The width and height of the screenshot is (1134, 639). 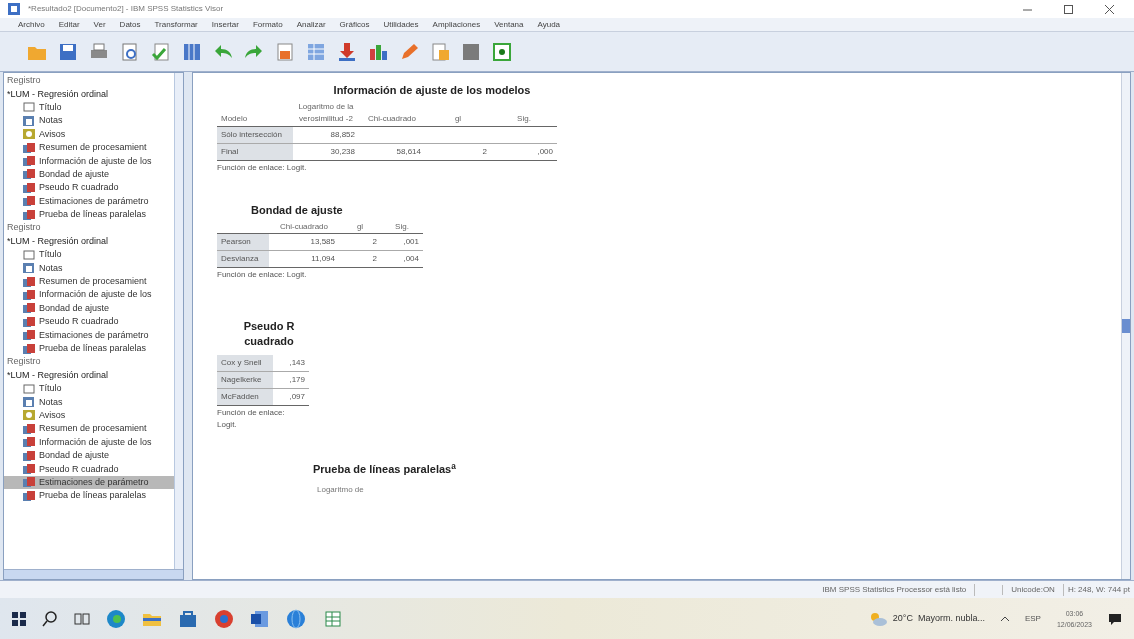 What do you see at coordinates (29, 415) in the screenshot?
I see `warning-icon` at bounding box center [29, 415].